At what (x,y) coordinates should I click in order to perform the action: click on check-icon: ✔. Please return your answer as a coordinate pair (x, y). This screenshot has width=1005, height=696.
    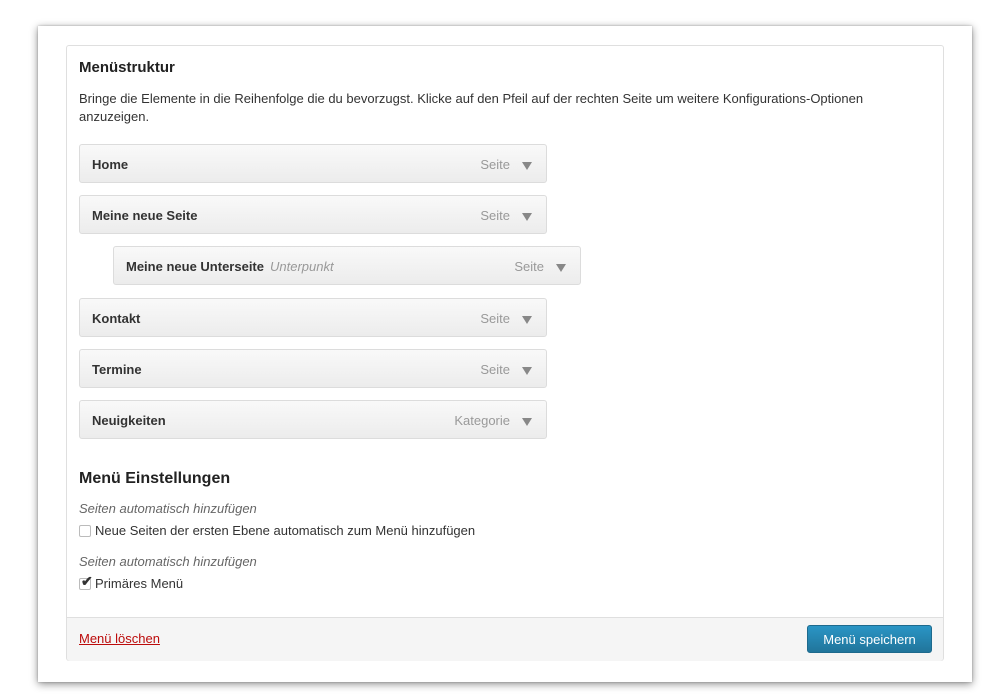
    Looking at the image, I should click on (87, 580).